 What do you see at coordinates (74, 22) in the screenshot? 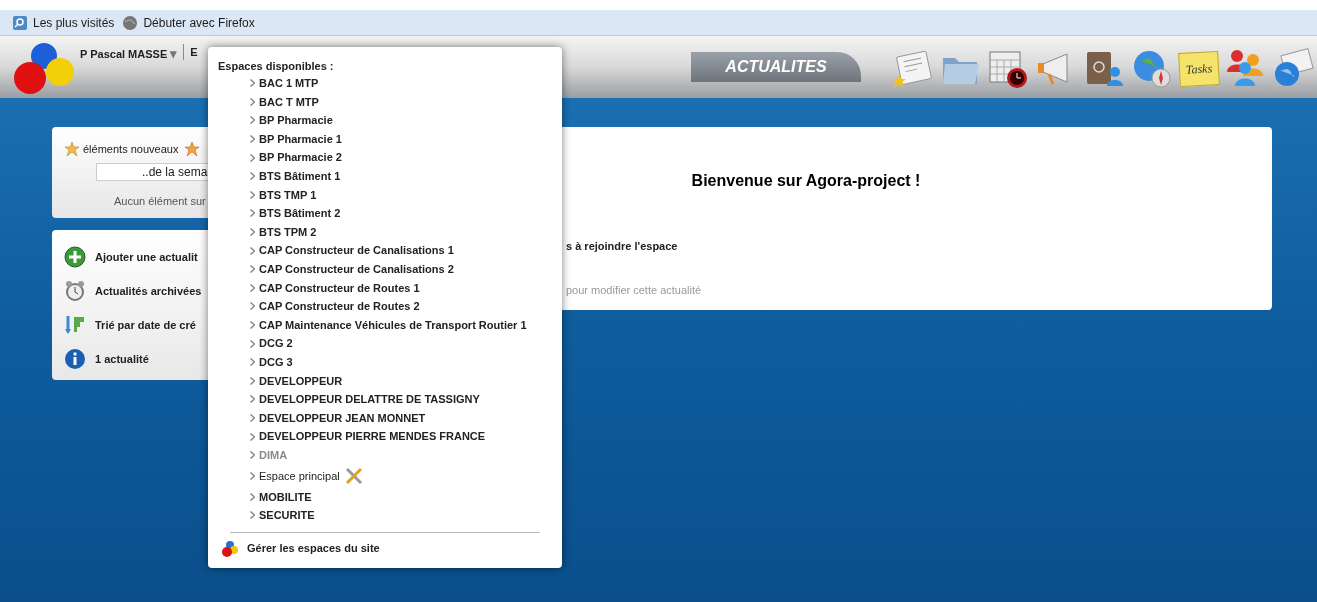
I see `bookmark-link: Les plus visités` at bounding box center [74, 22].